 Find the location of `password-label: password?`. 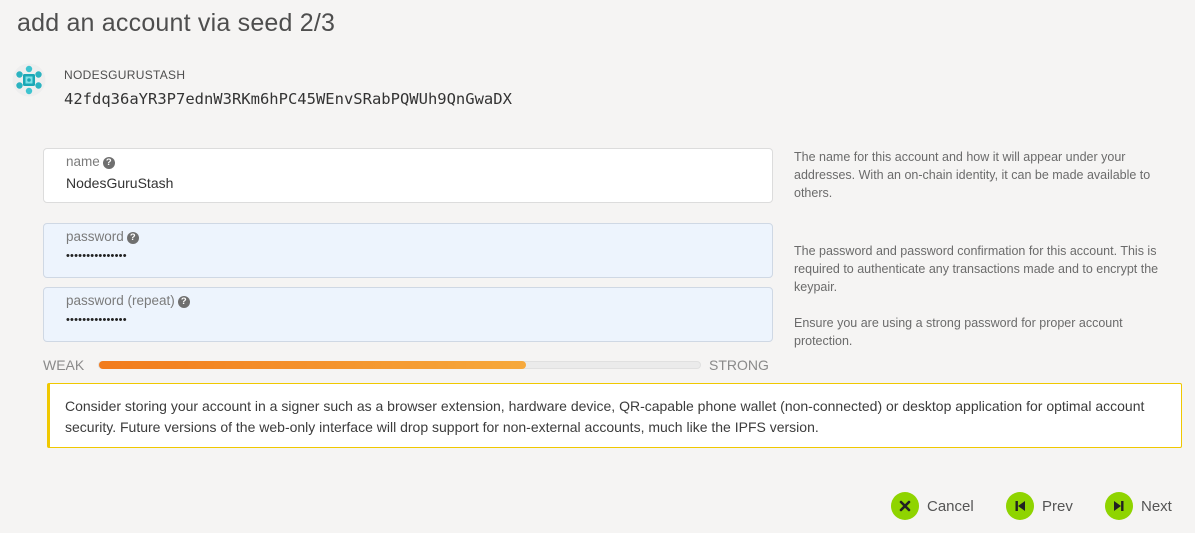

password-label: password? is located at coordinates (102, 236).